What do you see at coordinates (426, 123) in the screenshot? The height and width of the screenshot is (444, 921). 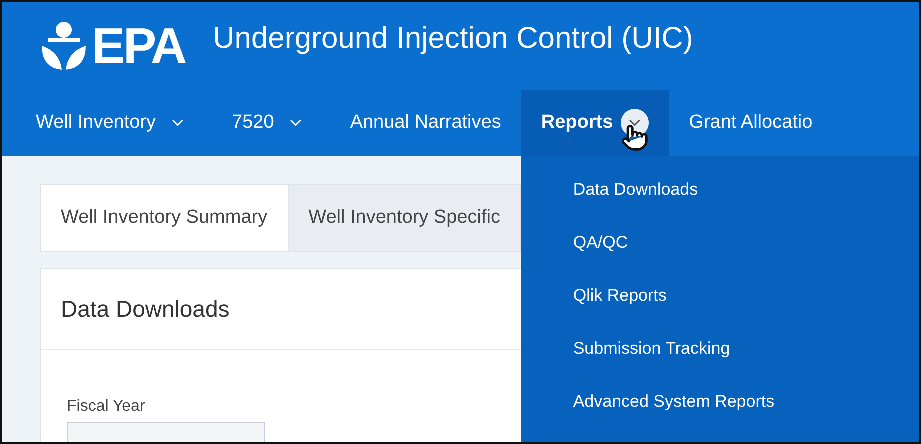 I see `nav-item: Annual Narratives` at bounding box center [426, 123].